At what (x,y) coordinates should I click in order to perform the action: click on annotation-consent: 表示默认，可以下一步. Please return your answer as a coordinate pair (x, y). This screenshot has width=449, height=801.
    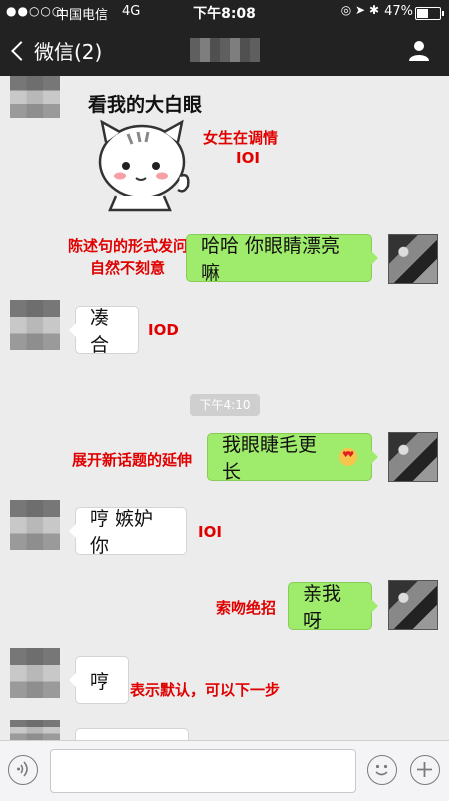
    Looking at the image, I should click on (205, 690).